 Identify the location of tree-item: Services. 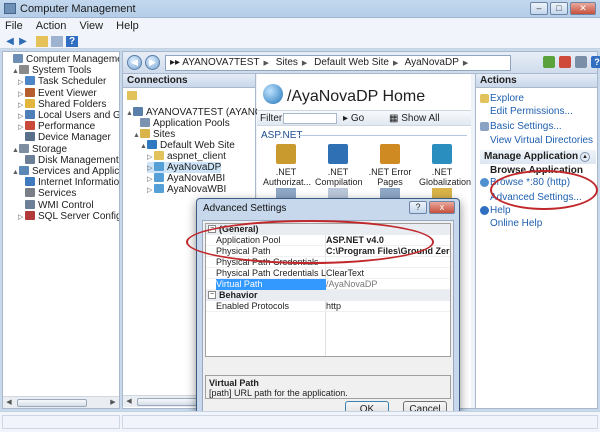
(47, 193).